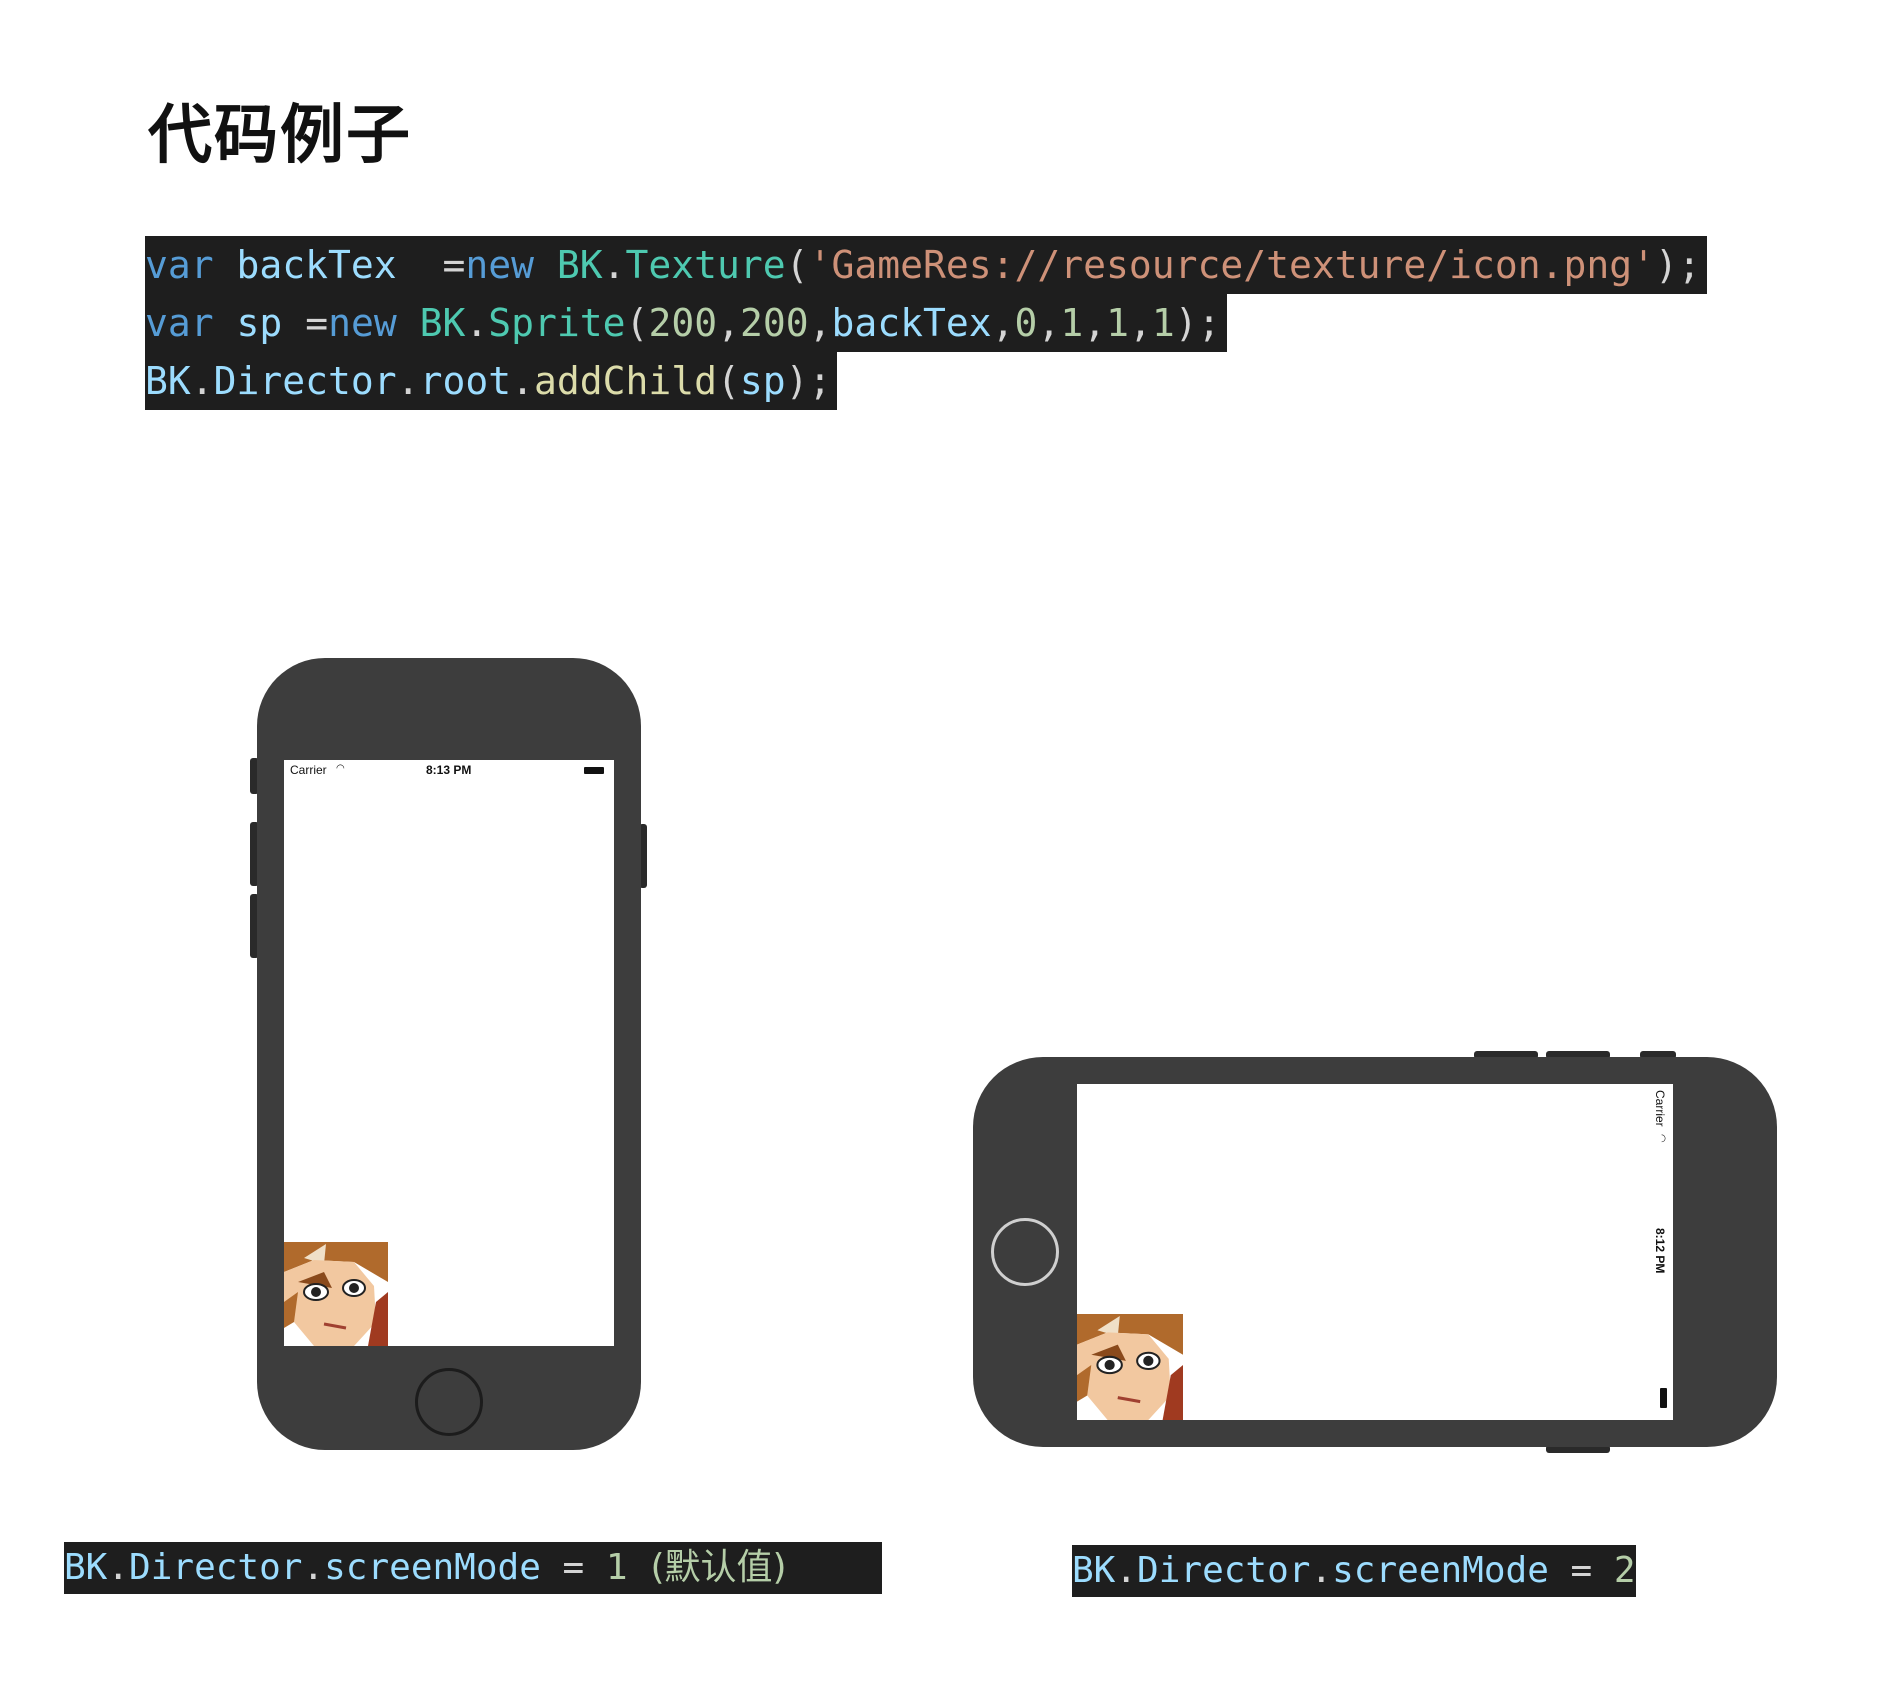 This screenshot has width=1880, height=1702. Describe the element at coordinates (1624, 1570) in the screenshot. I see `value: 2` at that location.